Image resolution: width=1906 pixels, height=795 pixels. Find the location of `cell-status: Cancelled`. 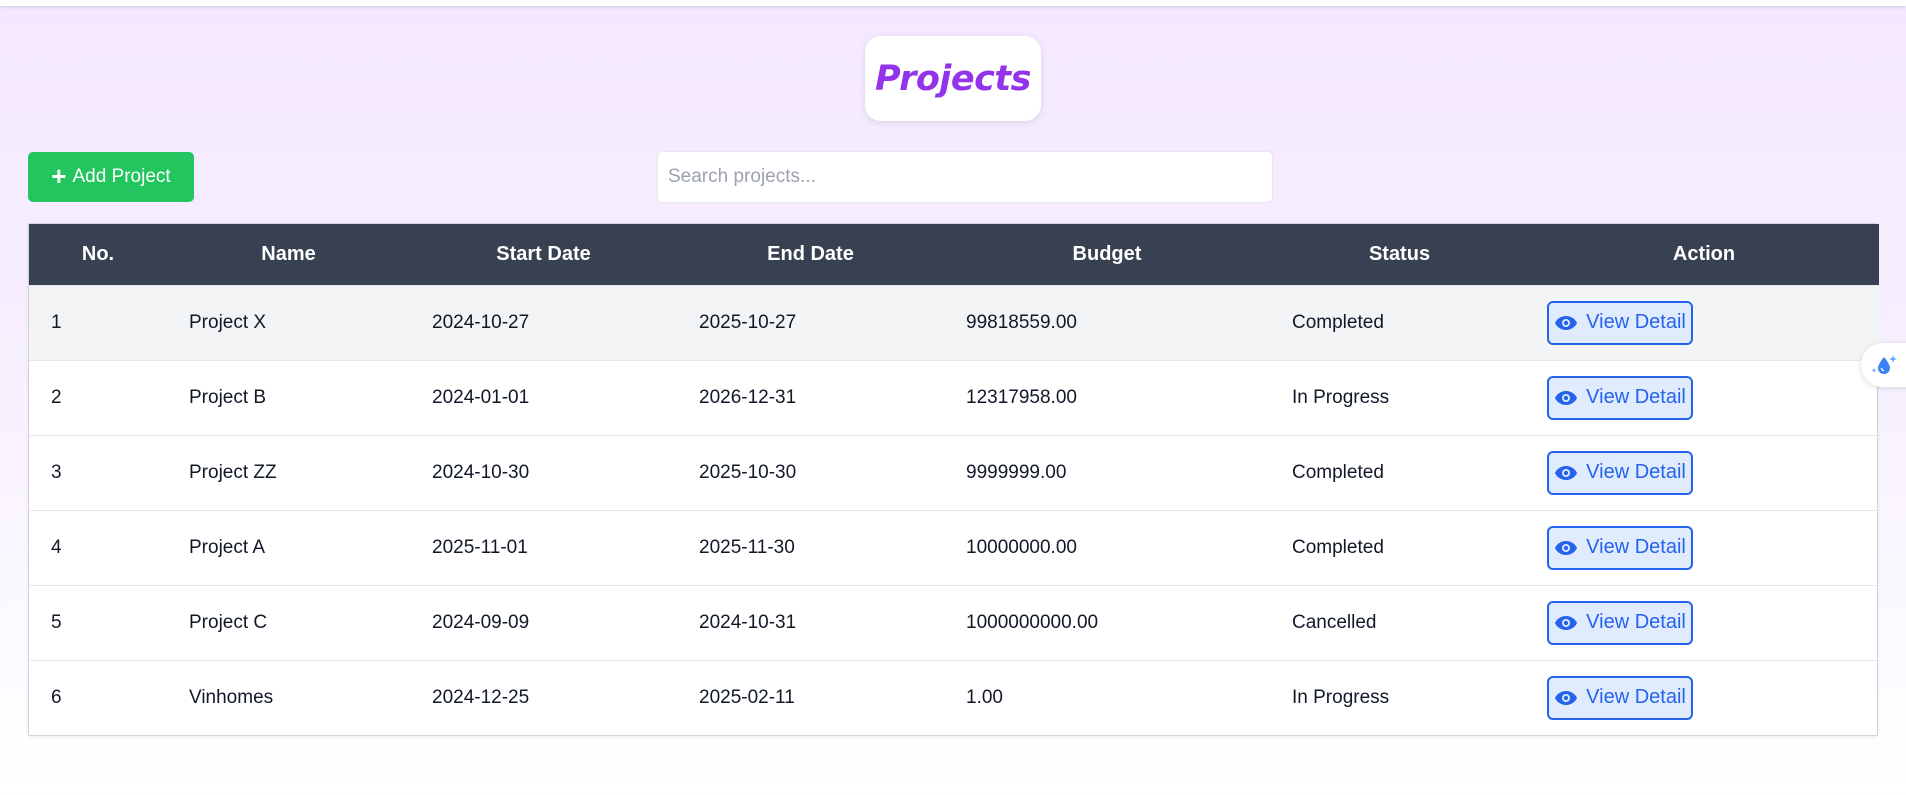

cell-status: Cancelled is located at coordinates (1334, 622).